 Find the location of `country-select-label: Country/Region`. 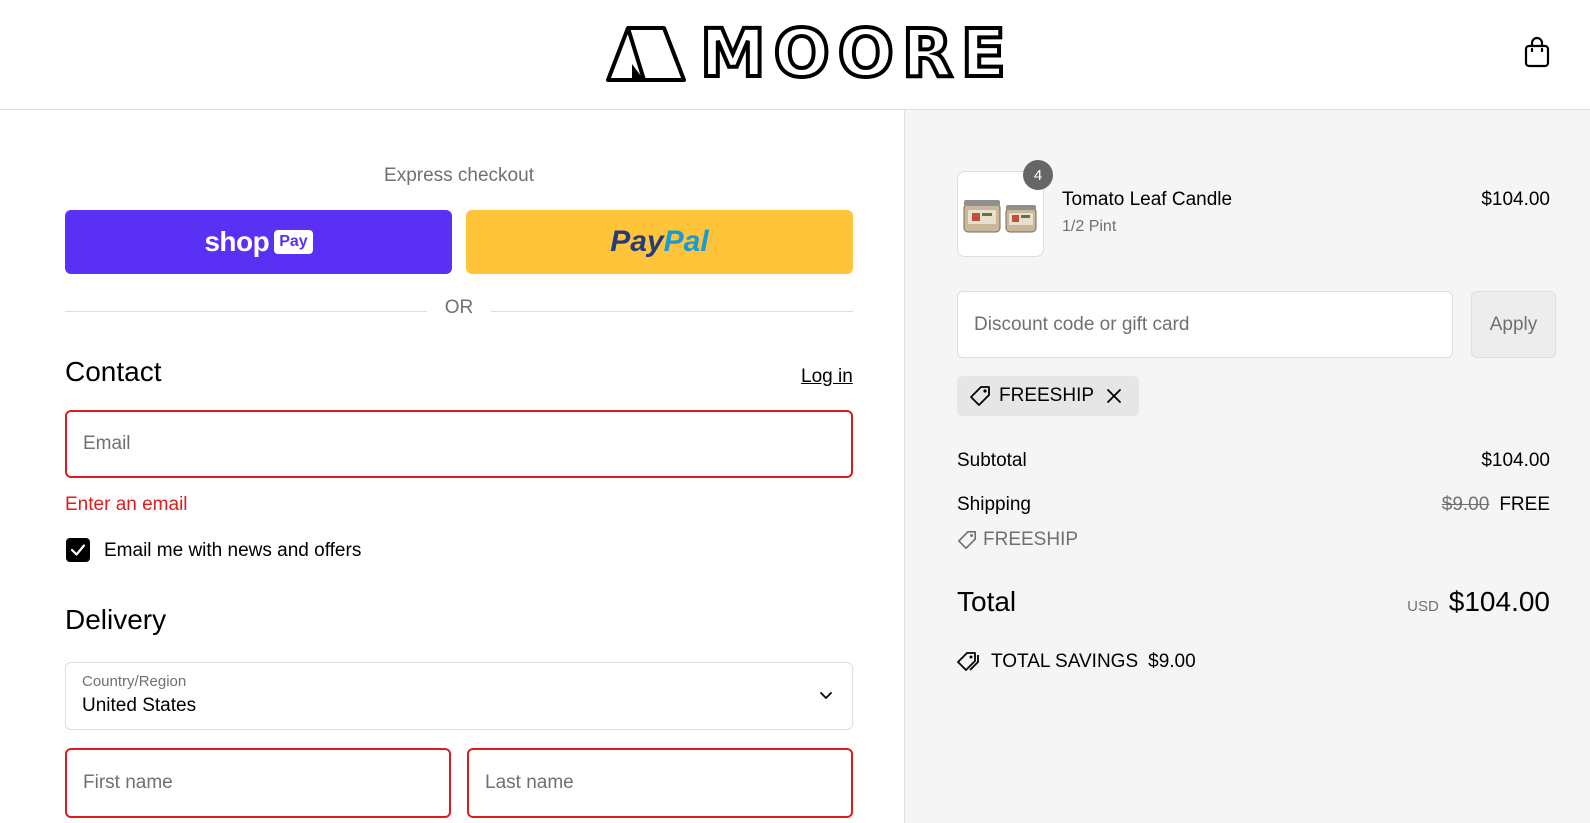

country-select-label: Country/Region is located at coordinates (134, 681).